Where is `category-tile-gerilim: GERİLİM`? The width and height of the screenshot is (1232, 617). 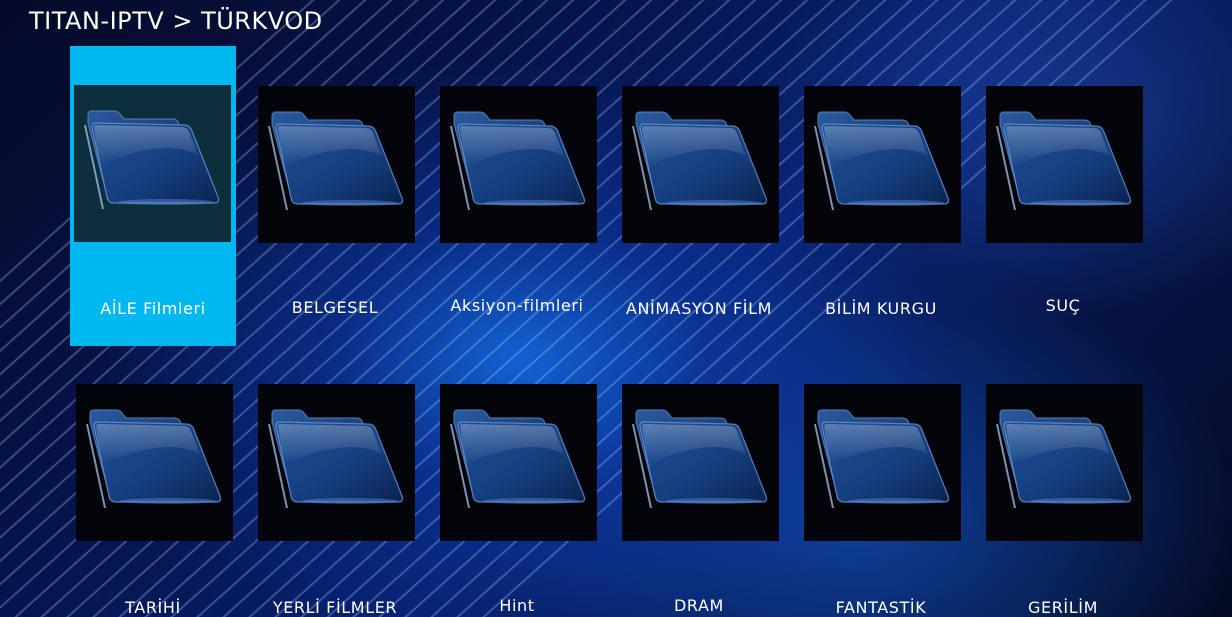
category-tile-gerilim: GERİLİM is located at coordinates (1063, 480).